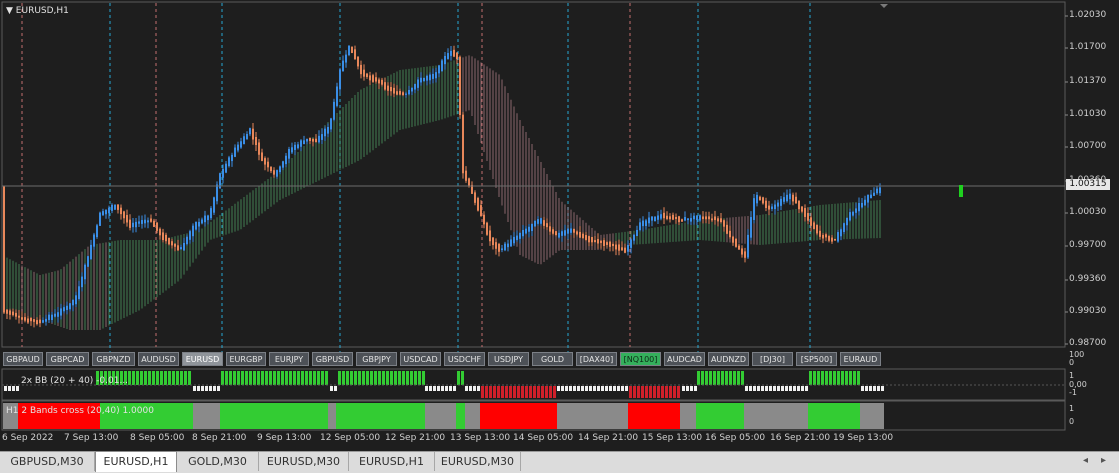 This screenshot has width=1119, height=473. I want to click on symbol-button: USDCHF, so click(464, 359).